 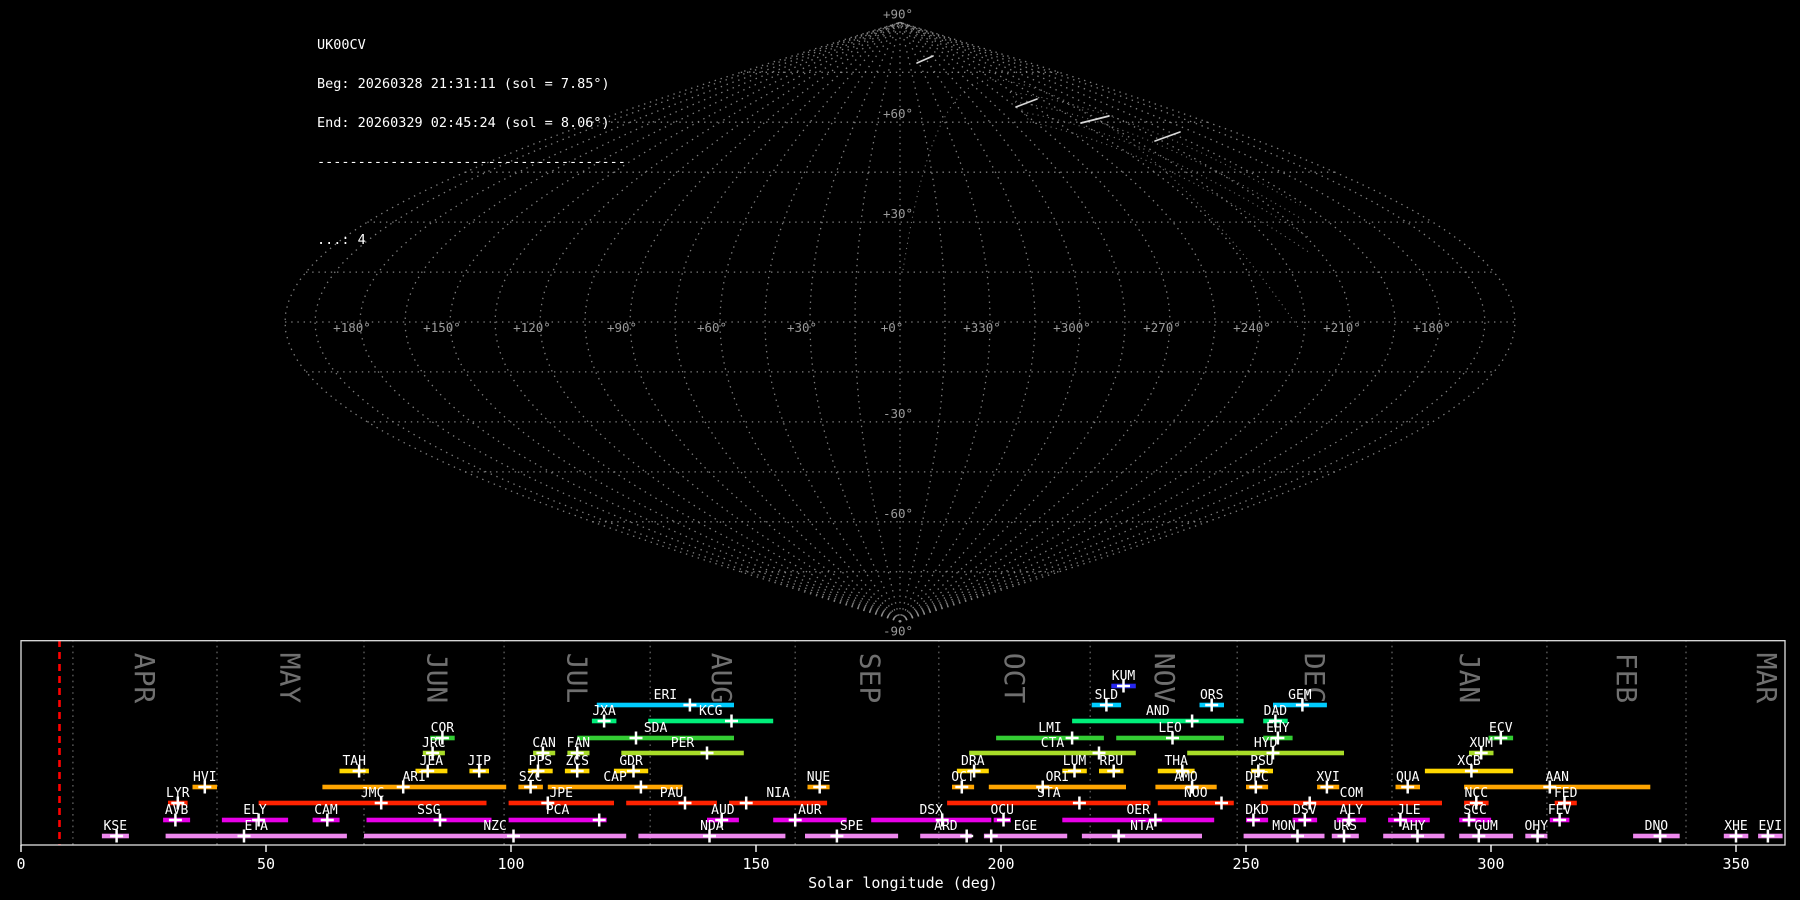 What do you see at coordinates (1352, 810) in the screenshot?
I see `shower-label: ALY` at bounding box center [1352, 810].